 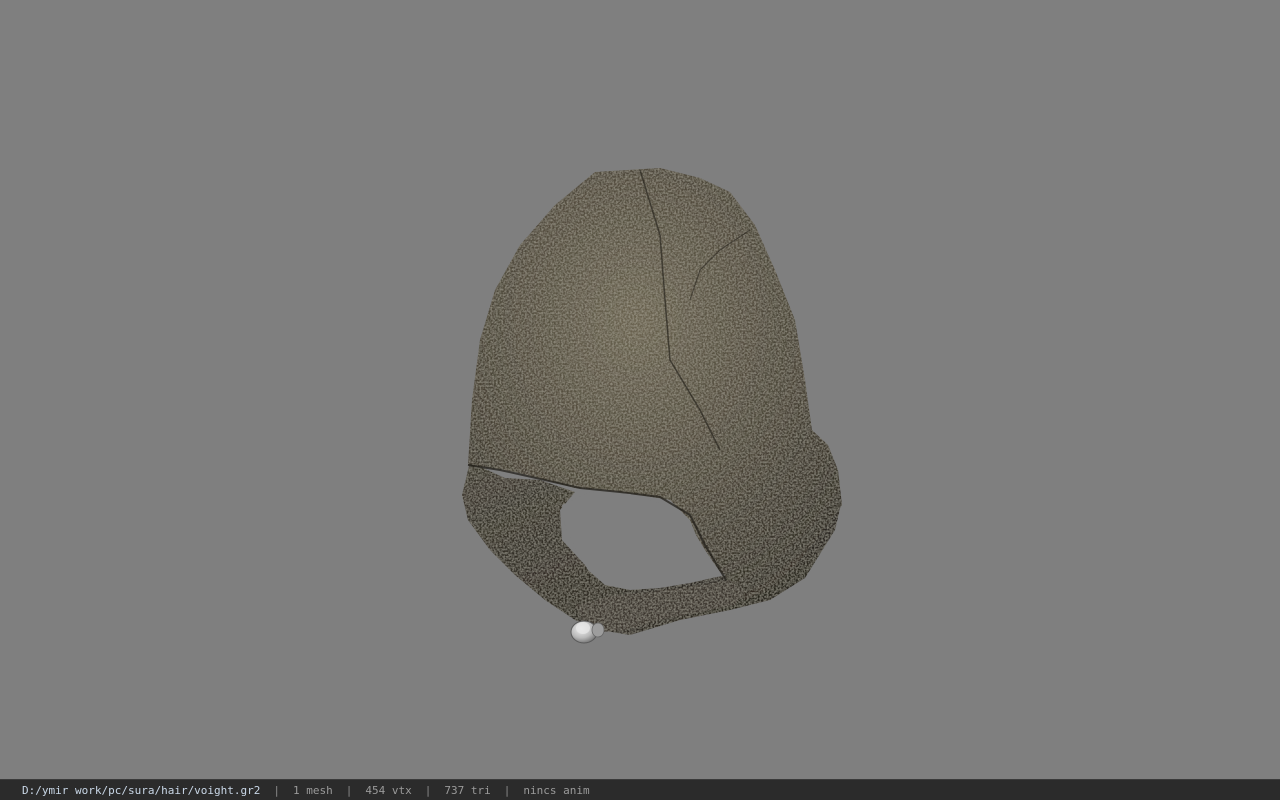 What do you see at coordinates (587, 632) in the screenshot?
I see `strap-button-icon` at bounding box center [587, 632].